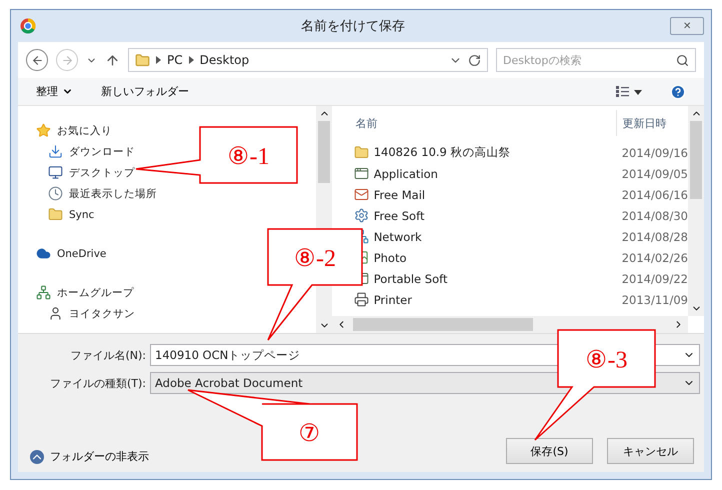  I want to click on monitor-icon, so click(55, 172).